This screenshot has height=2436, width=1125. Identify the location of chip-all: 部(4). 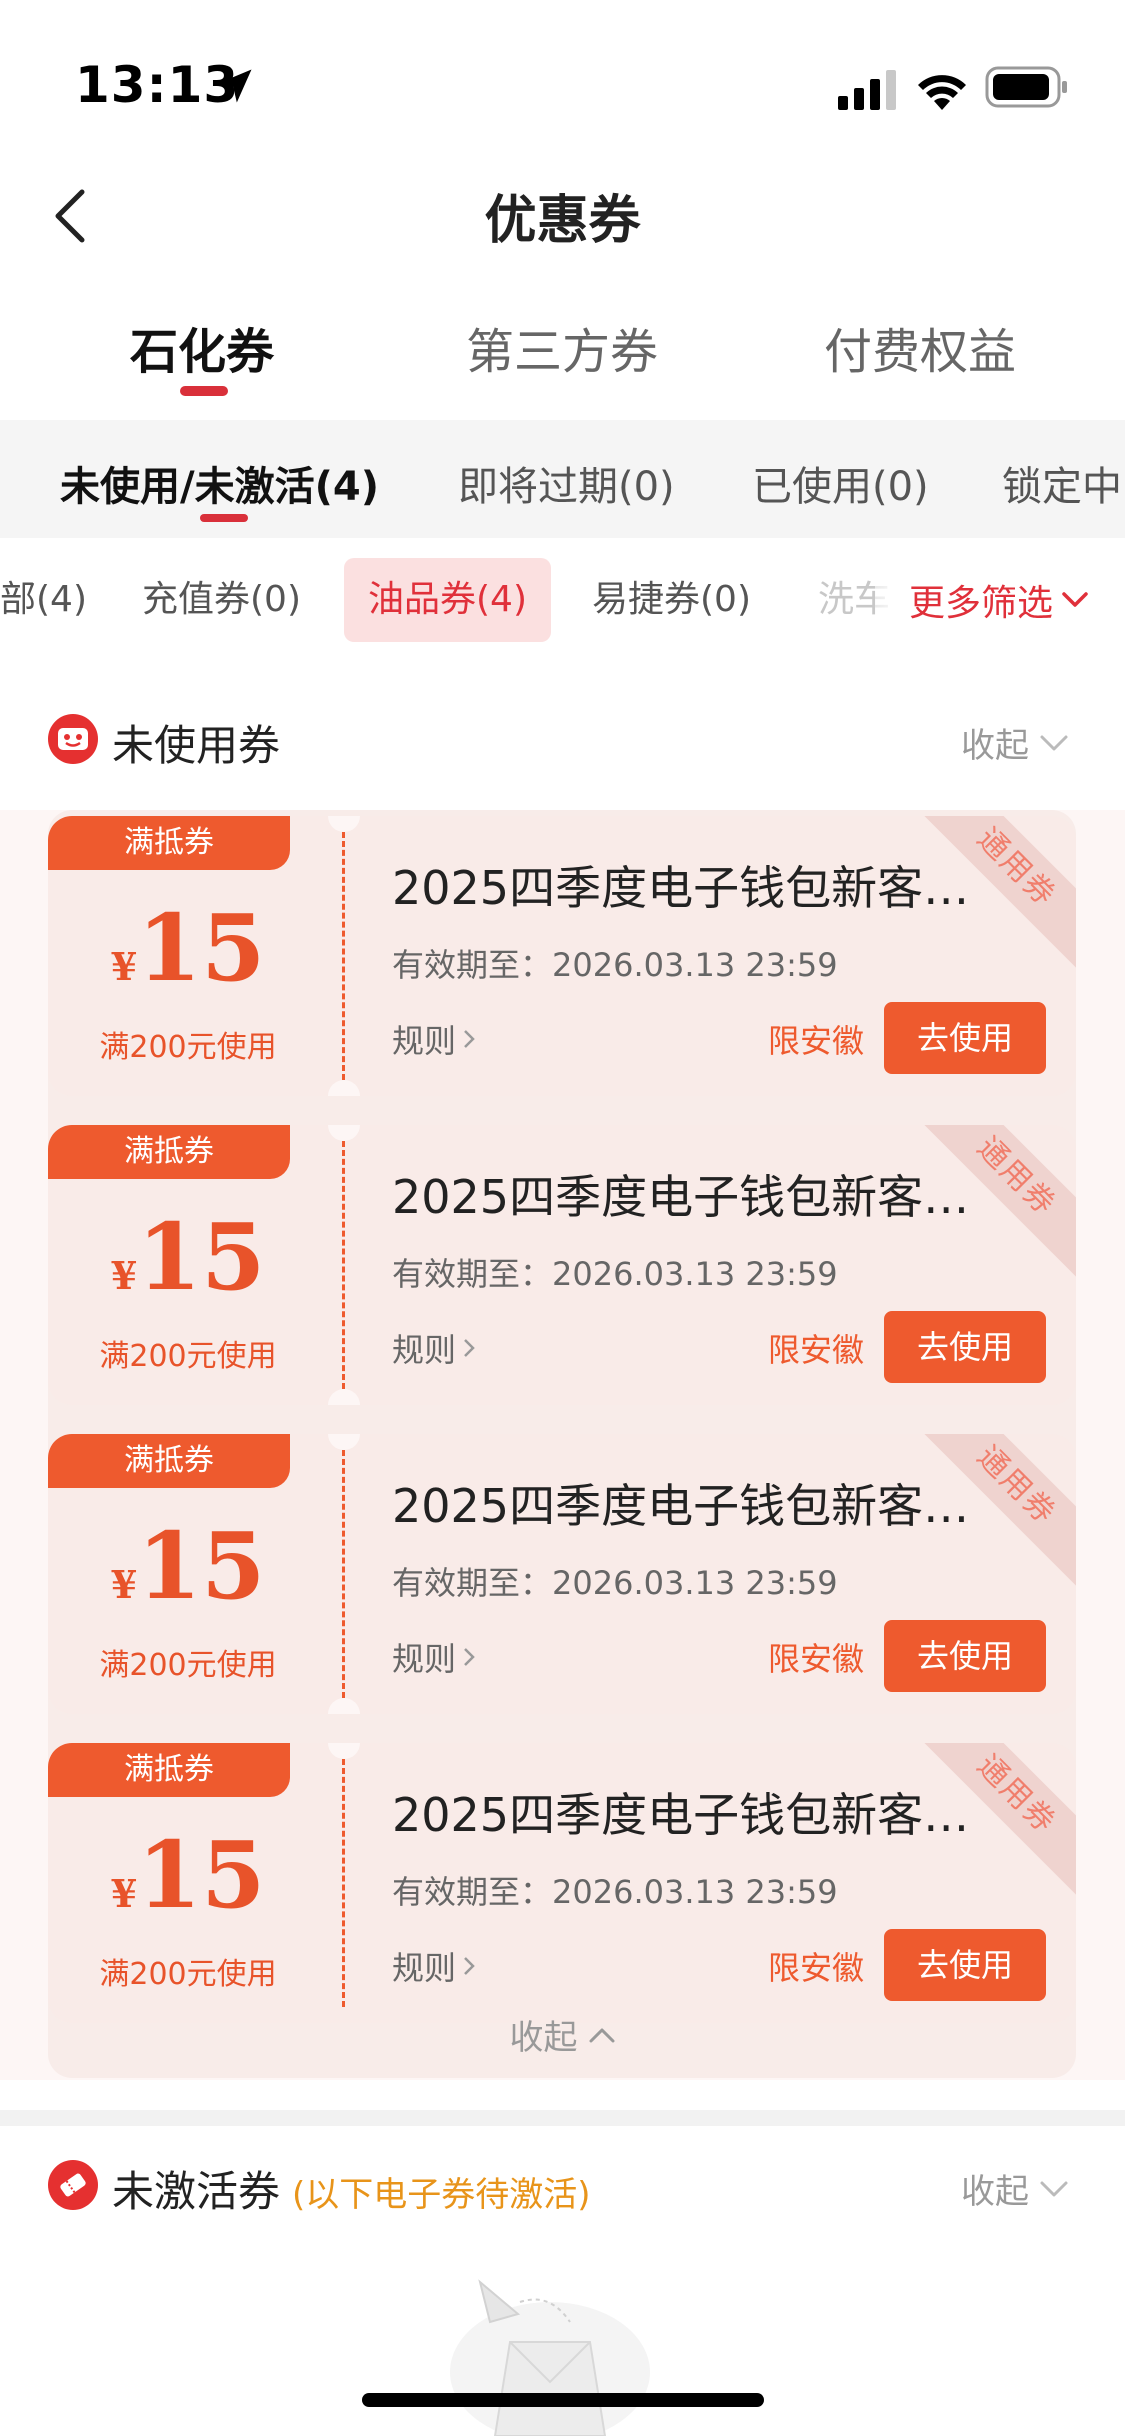
(55, 600).